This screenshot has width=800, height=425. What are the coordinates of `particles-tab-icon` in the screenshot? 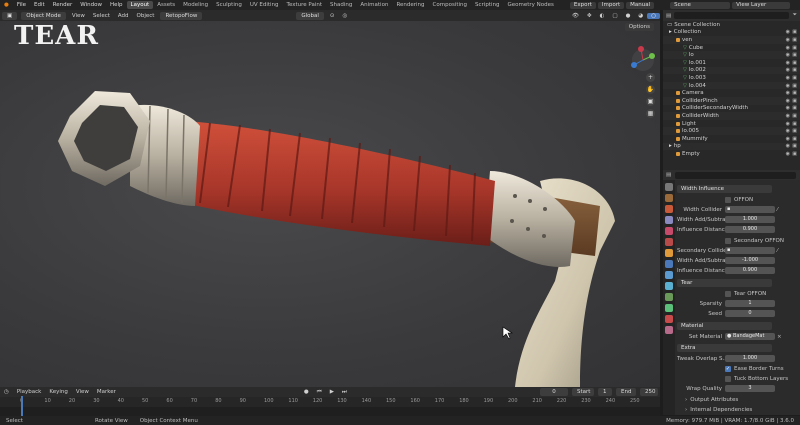 It's located at (669, 275).